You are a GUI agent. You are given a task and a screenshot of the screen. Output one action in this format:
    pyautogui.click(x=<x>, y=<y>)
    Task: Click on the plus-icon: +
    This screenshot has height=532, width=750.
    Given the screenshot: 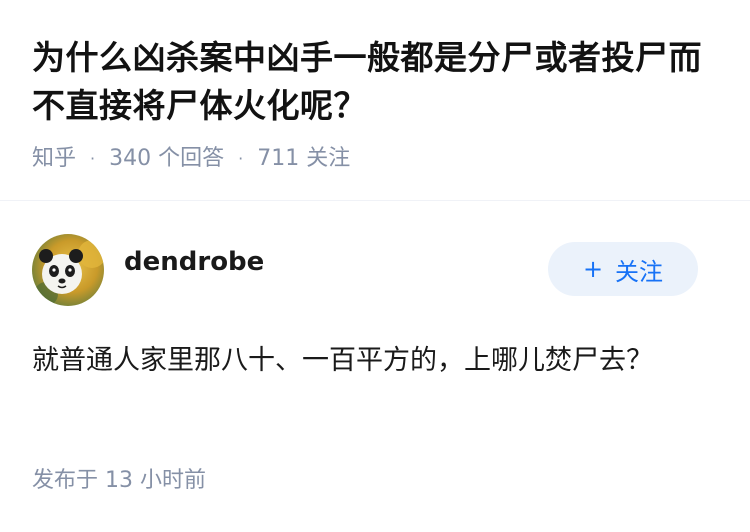 What is the action you would take?
    pyautogui.click(x=593, y=269)
    